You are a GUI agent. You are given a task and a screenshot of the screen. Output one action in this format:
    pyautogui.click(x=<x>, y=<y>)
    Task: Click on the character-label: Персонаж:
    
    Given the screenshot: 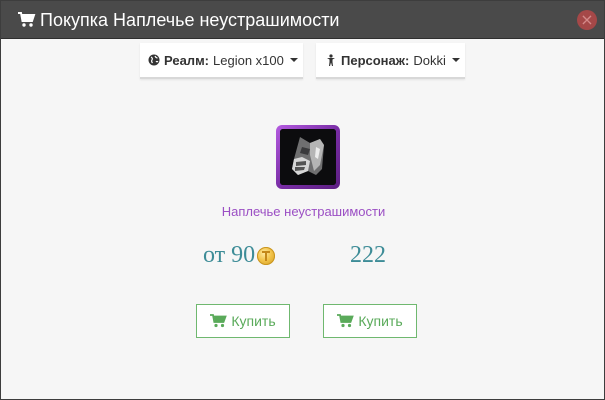 What is the action you would take?
    pyautogui.click(x=375, y=60)
    